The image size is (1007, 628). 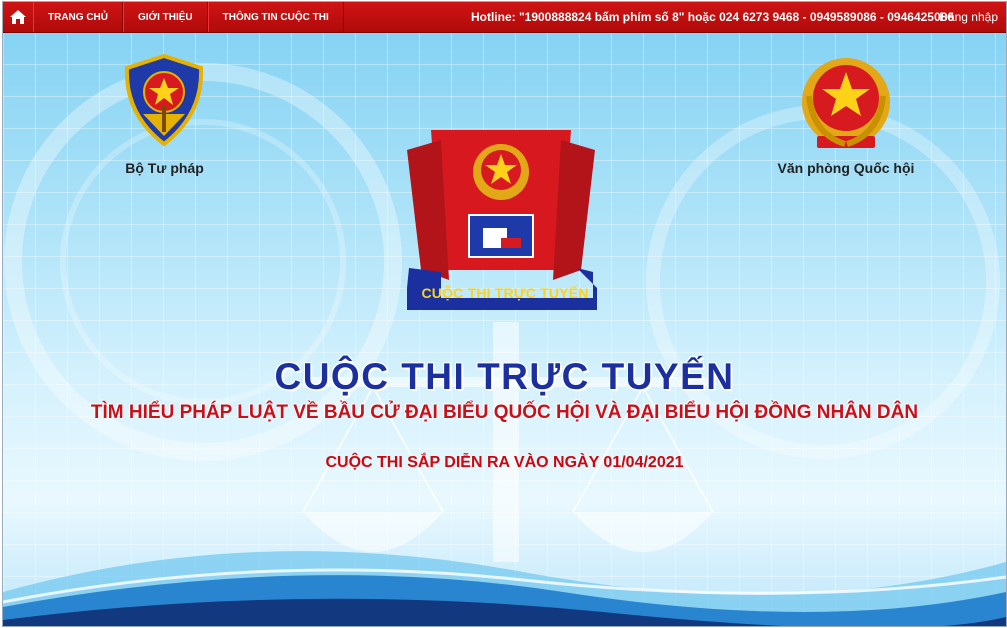 I want to click on national-emblem-logo, so click(x=846, y=103).